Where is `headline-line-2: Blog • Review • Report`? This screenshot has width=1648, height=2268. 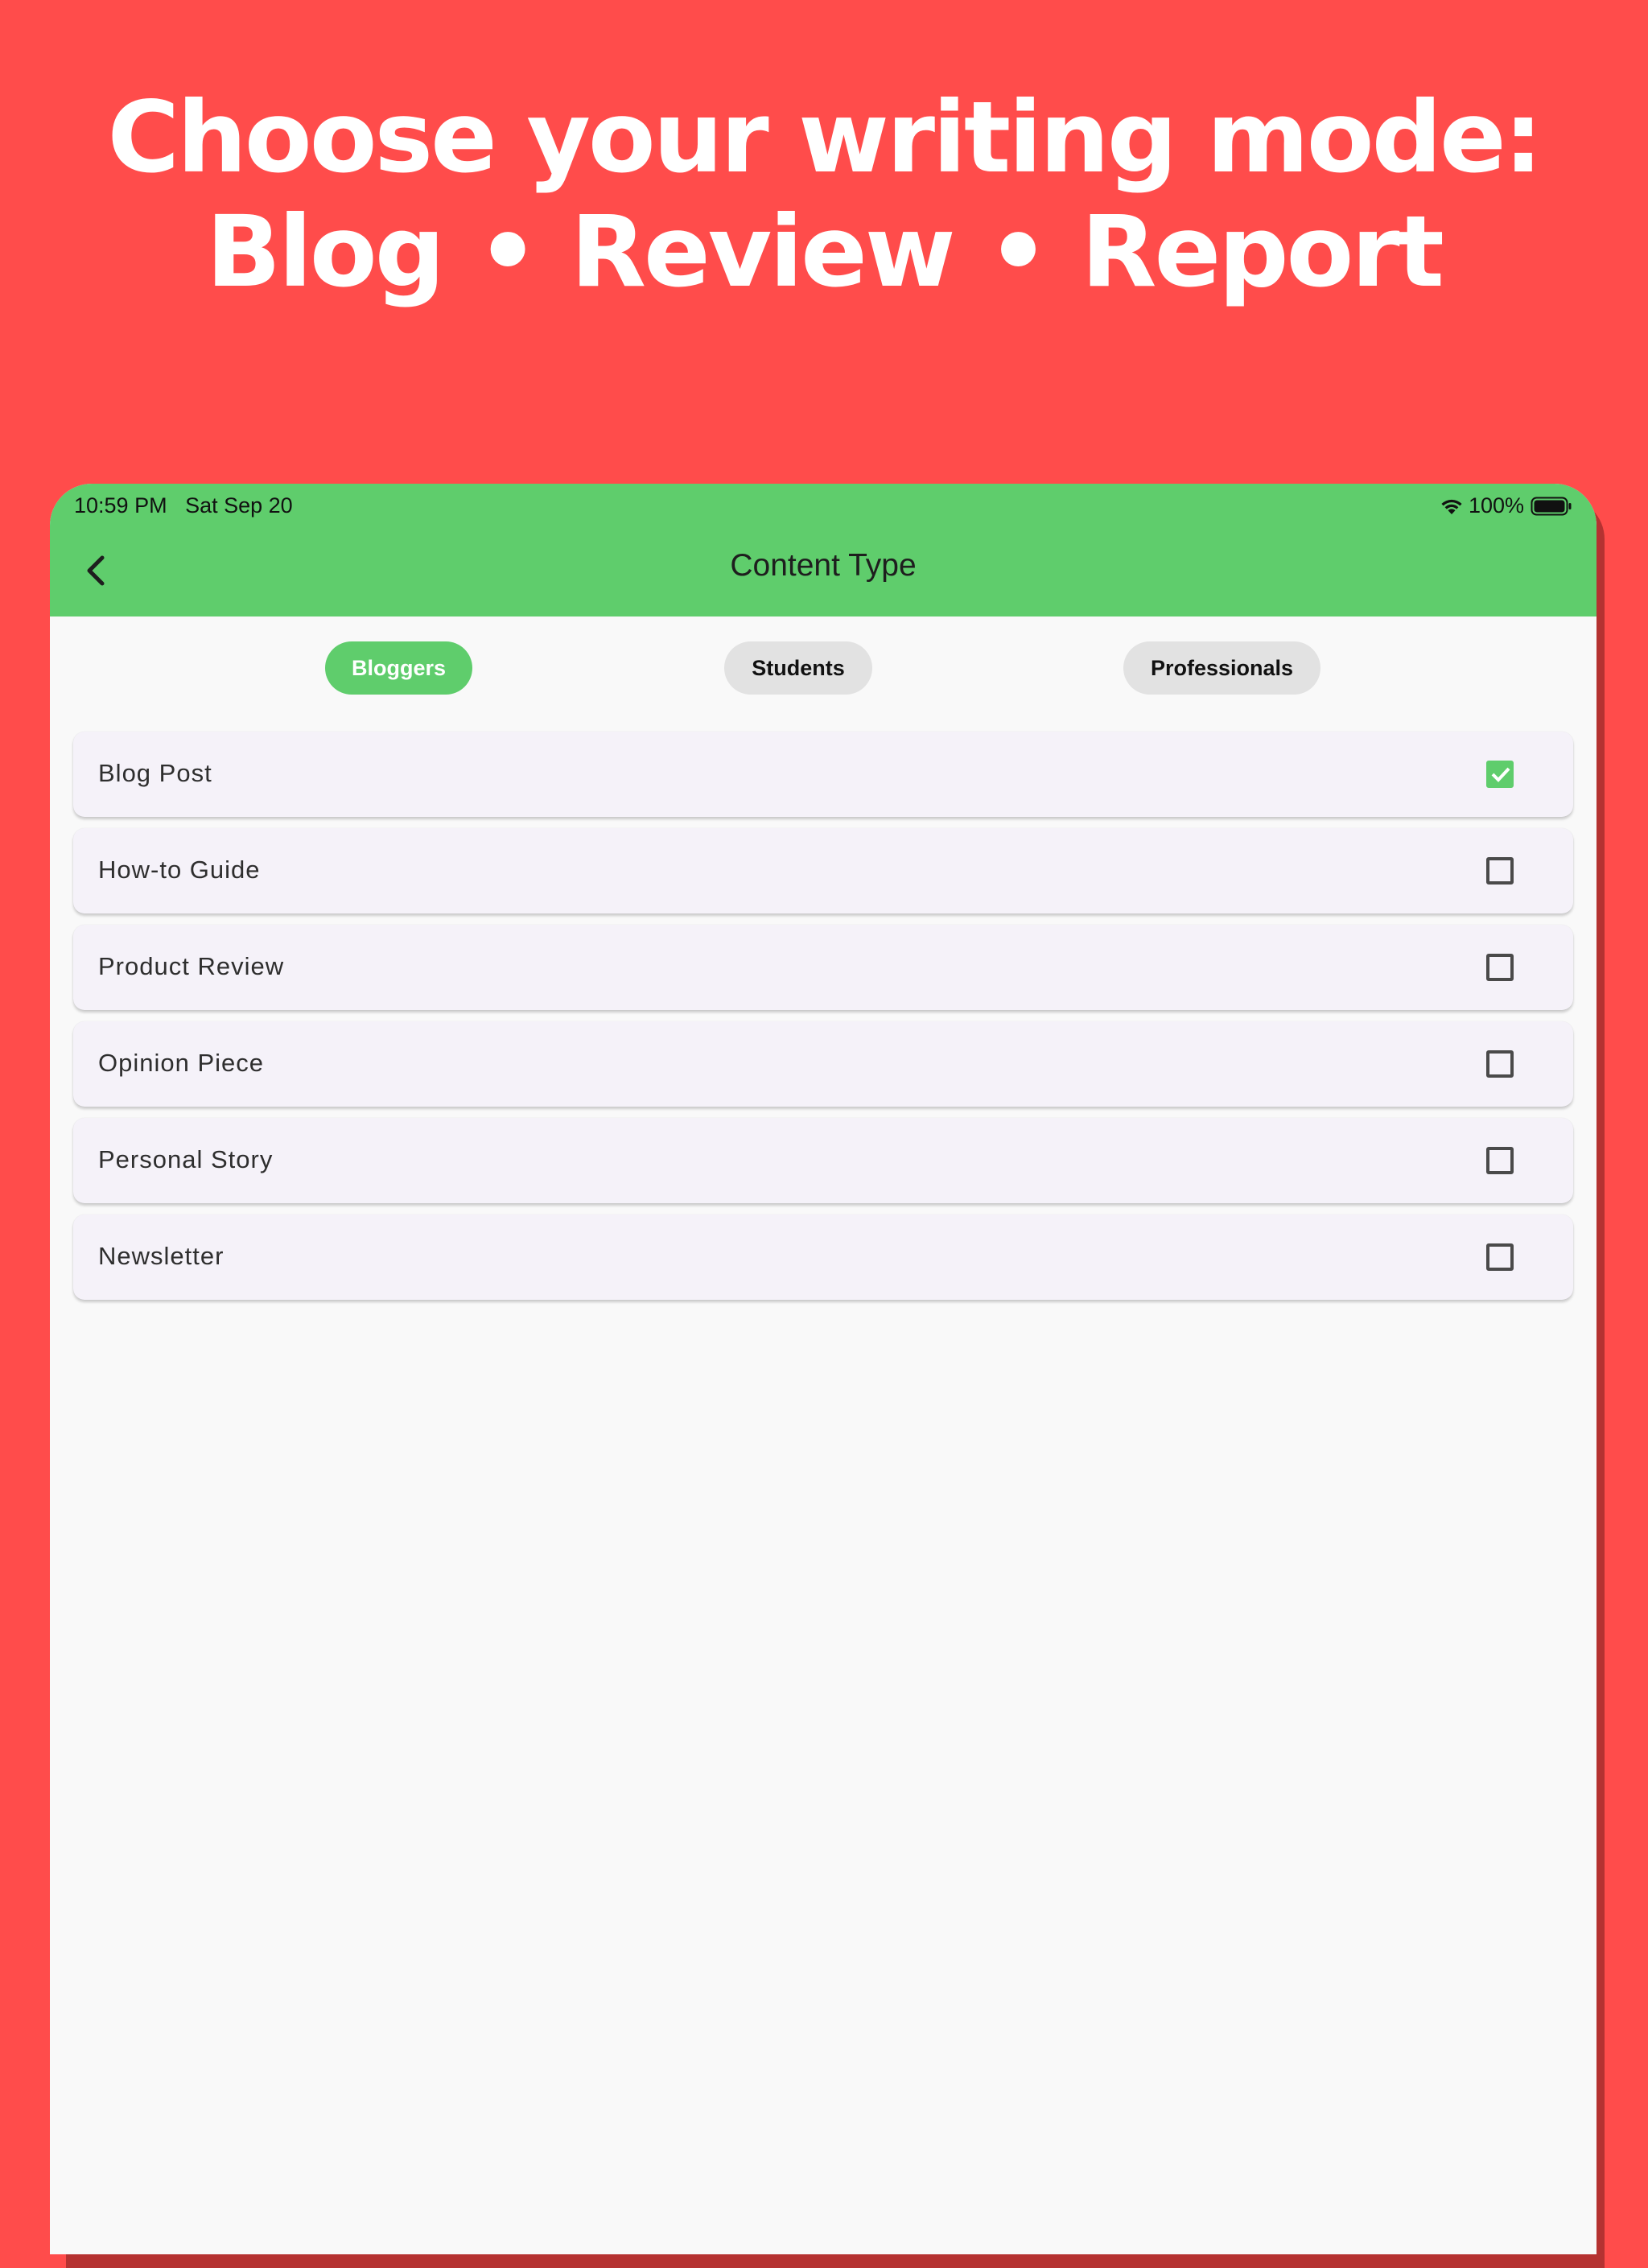
headline-line-2: Blog • Review • Report is located at coordinates (824, 252).